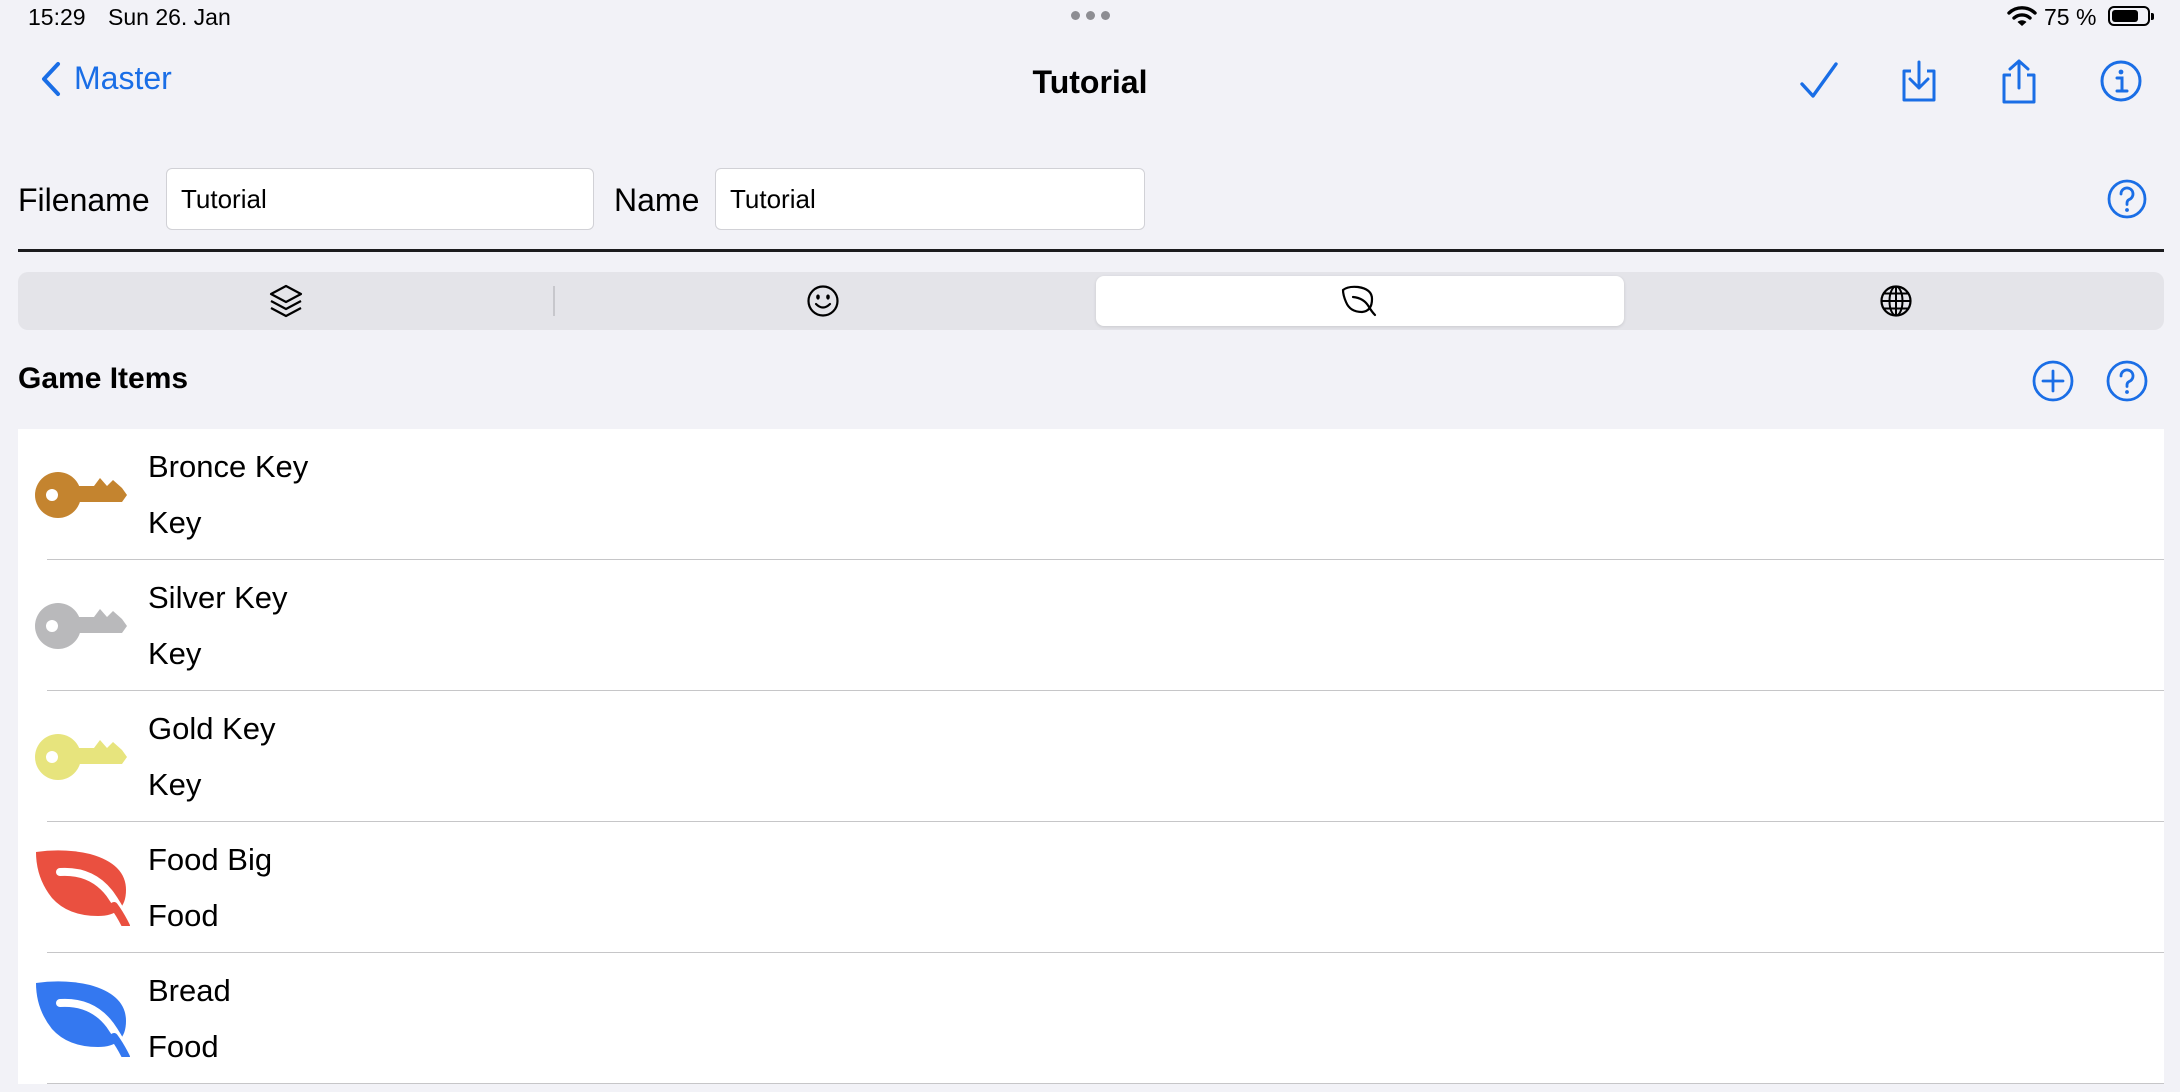 The height and width of the screenshot is (1092, 2180). Describe the element at coordinates (212, 728) in the screenshot. I see `item-title: Gold Key` at that location.